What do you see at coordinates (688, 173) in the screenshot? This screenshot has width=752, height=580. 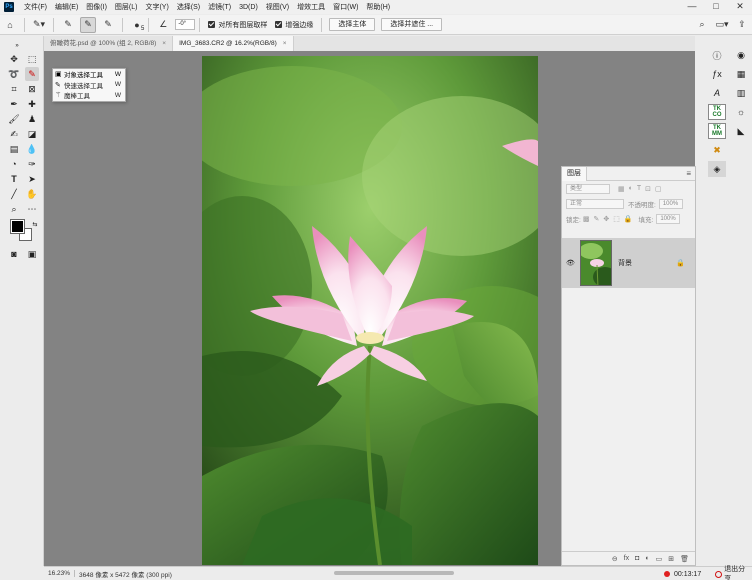 I see `panel-menu-icon: ≡` at bounding box center [688, 173].